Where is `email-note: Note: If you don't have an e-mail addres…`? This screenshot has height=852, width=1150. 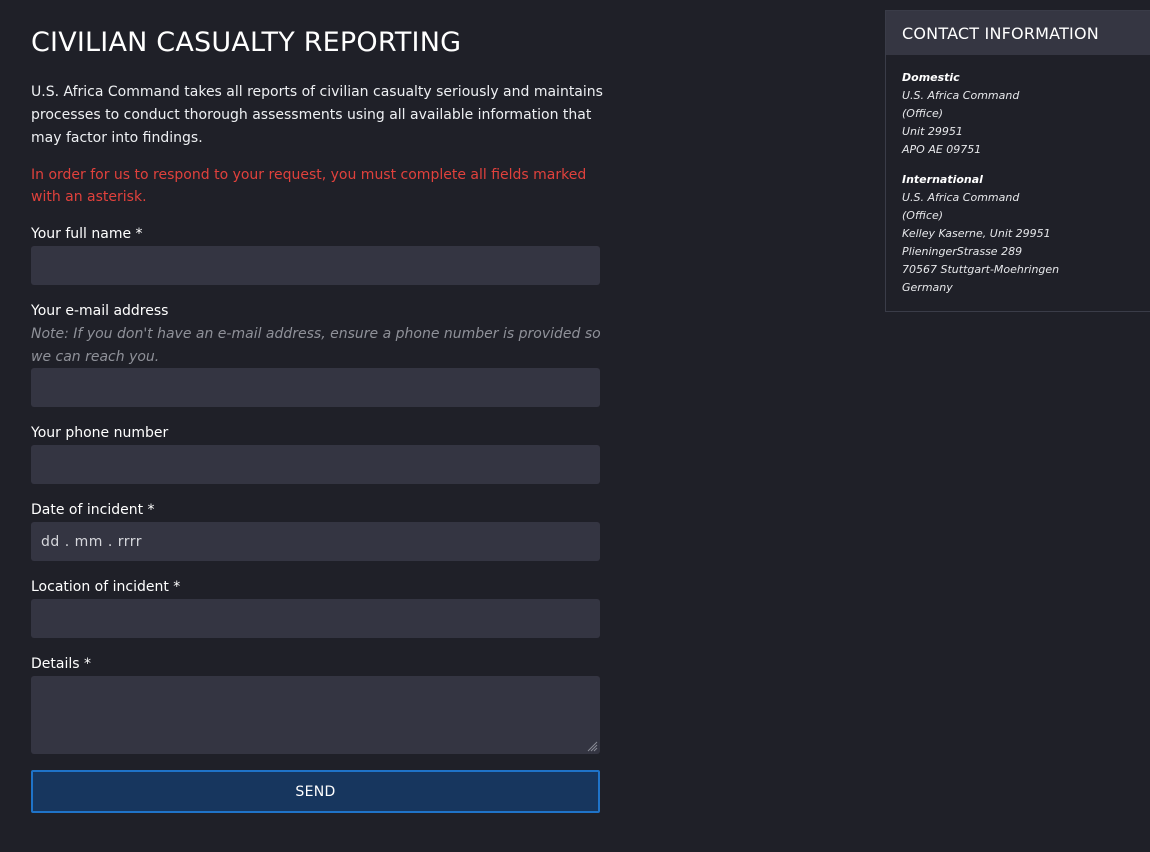 email-note: Note: If you don't have an e-mail addres… is located at coordinates (316, 345).